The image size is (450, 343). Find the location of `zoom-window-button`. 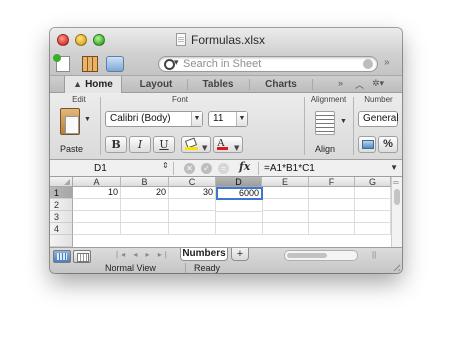

zoom-window-button is located at coordinates (99, 40).